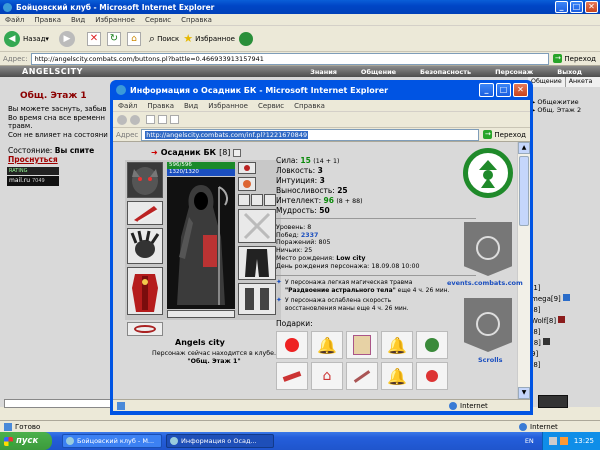 The width and height of the screenshot is (600, 450). Describe the element at coordinates (51, 159) in the screenshot. I see `wake-up-link: Проснуться` at that location.